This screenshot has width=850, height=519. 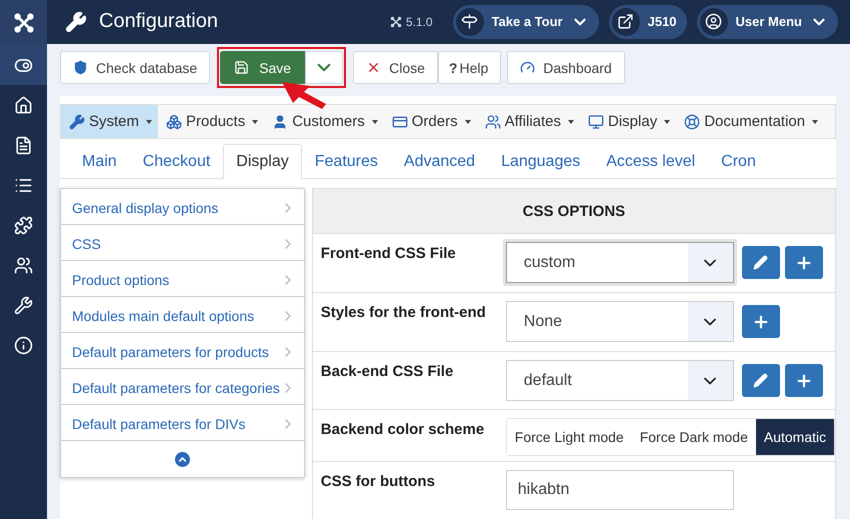 What do you see at coordinates (182, 279) in the screenshot?
I see `section-list-item: Product options` at bounding box center [182, 279].